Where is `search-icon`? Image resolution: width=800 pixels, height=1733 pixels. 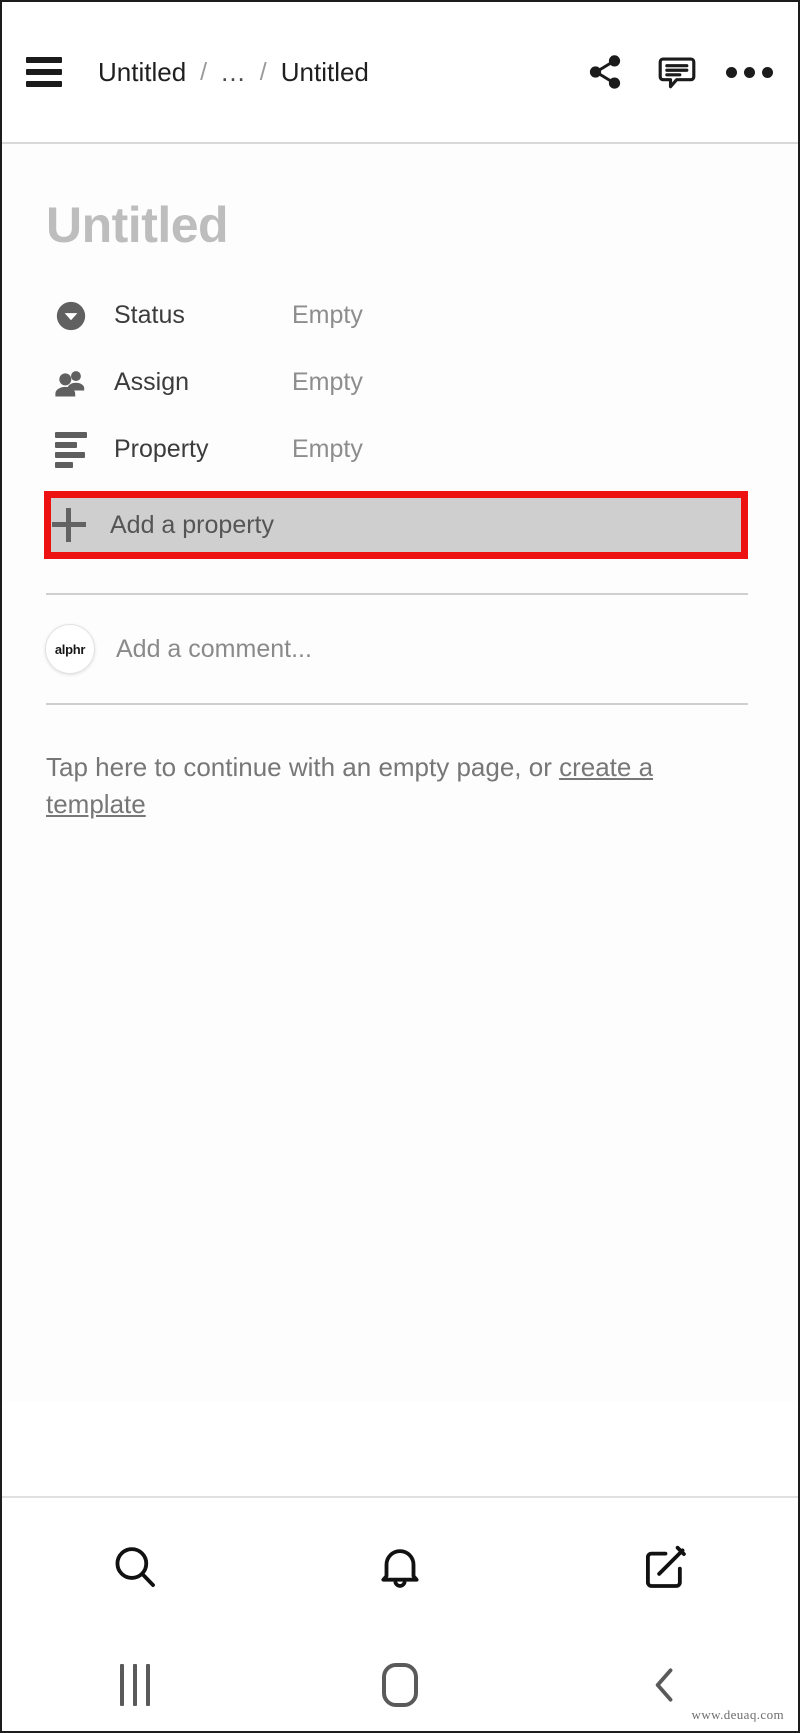
search-icon is located at coordinates (135, 1567).